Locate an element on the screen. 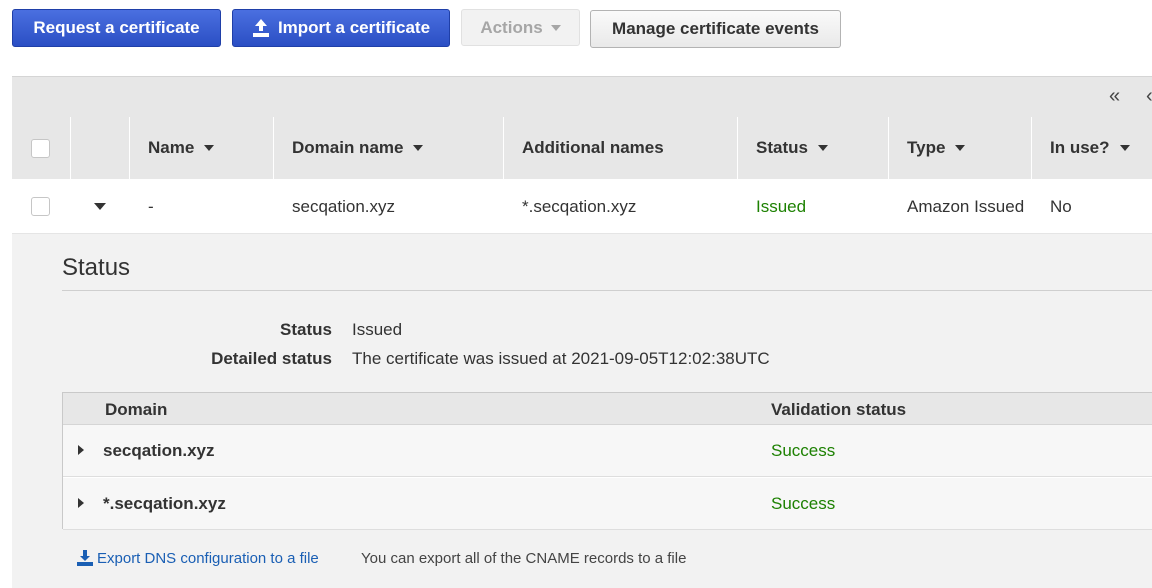 The height and width of the screenshot is (588, 1152). section-title: Status is located at coordinates (96, 267).